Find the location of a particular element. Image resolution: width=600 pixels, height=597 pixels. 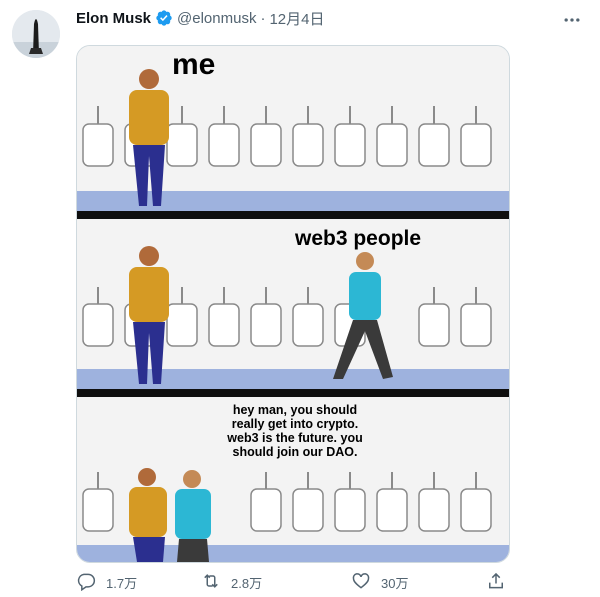

tweet-actions: 1.7万 2.8万 30万 is located at coordinates (291, 582).